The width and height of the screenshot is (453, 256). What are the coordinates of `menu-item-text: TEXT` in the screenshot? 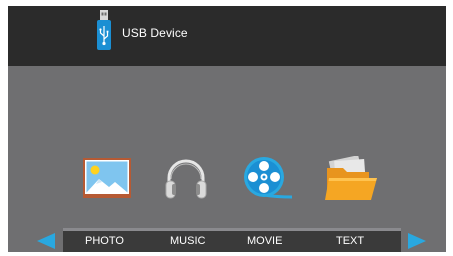 It's located at (350, 241).